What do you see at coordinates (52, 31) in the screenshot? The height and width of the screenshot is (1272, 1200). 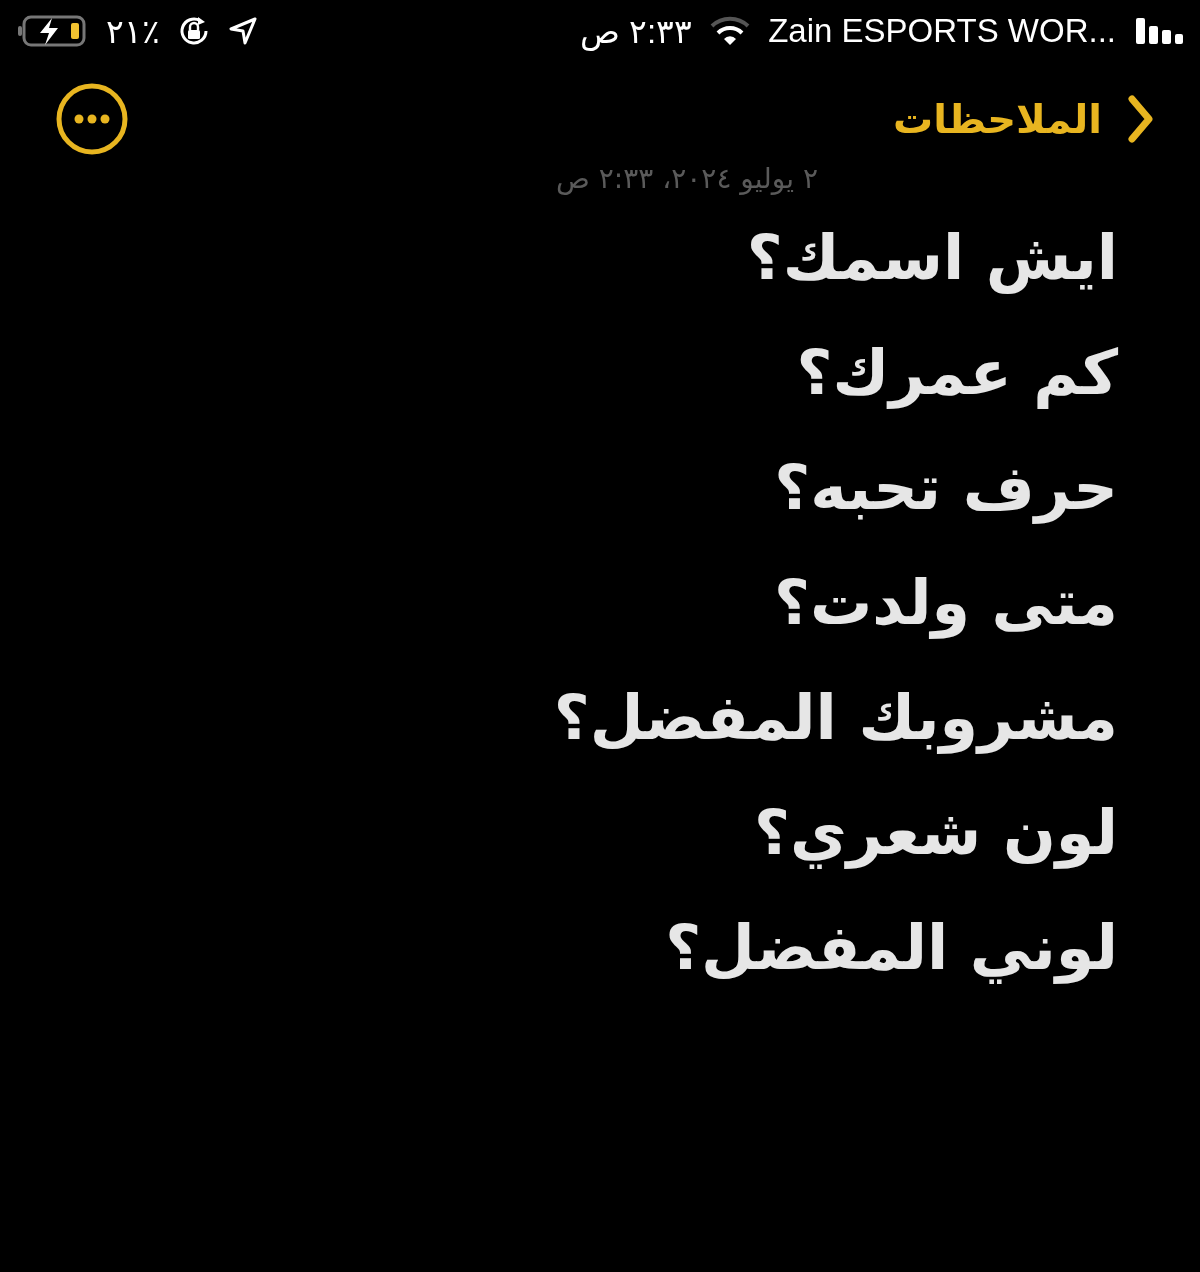 I see `battery-icon` at bounding box center [52, 31].